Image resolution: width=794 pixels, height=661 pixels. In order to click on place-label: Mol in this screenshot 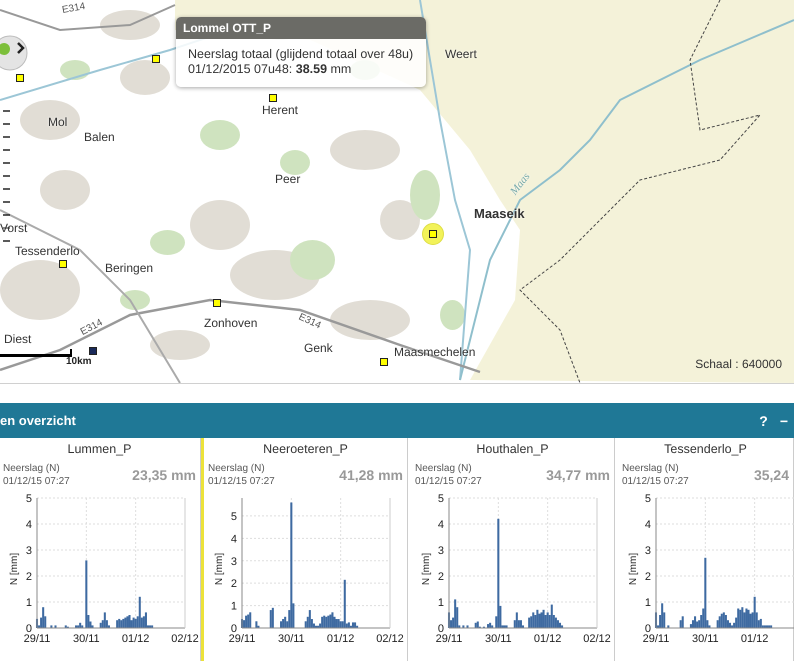, I will do `click(58, 122)`.